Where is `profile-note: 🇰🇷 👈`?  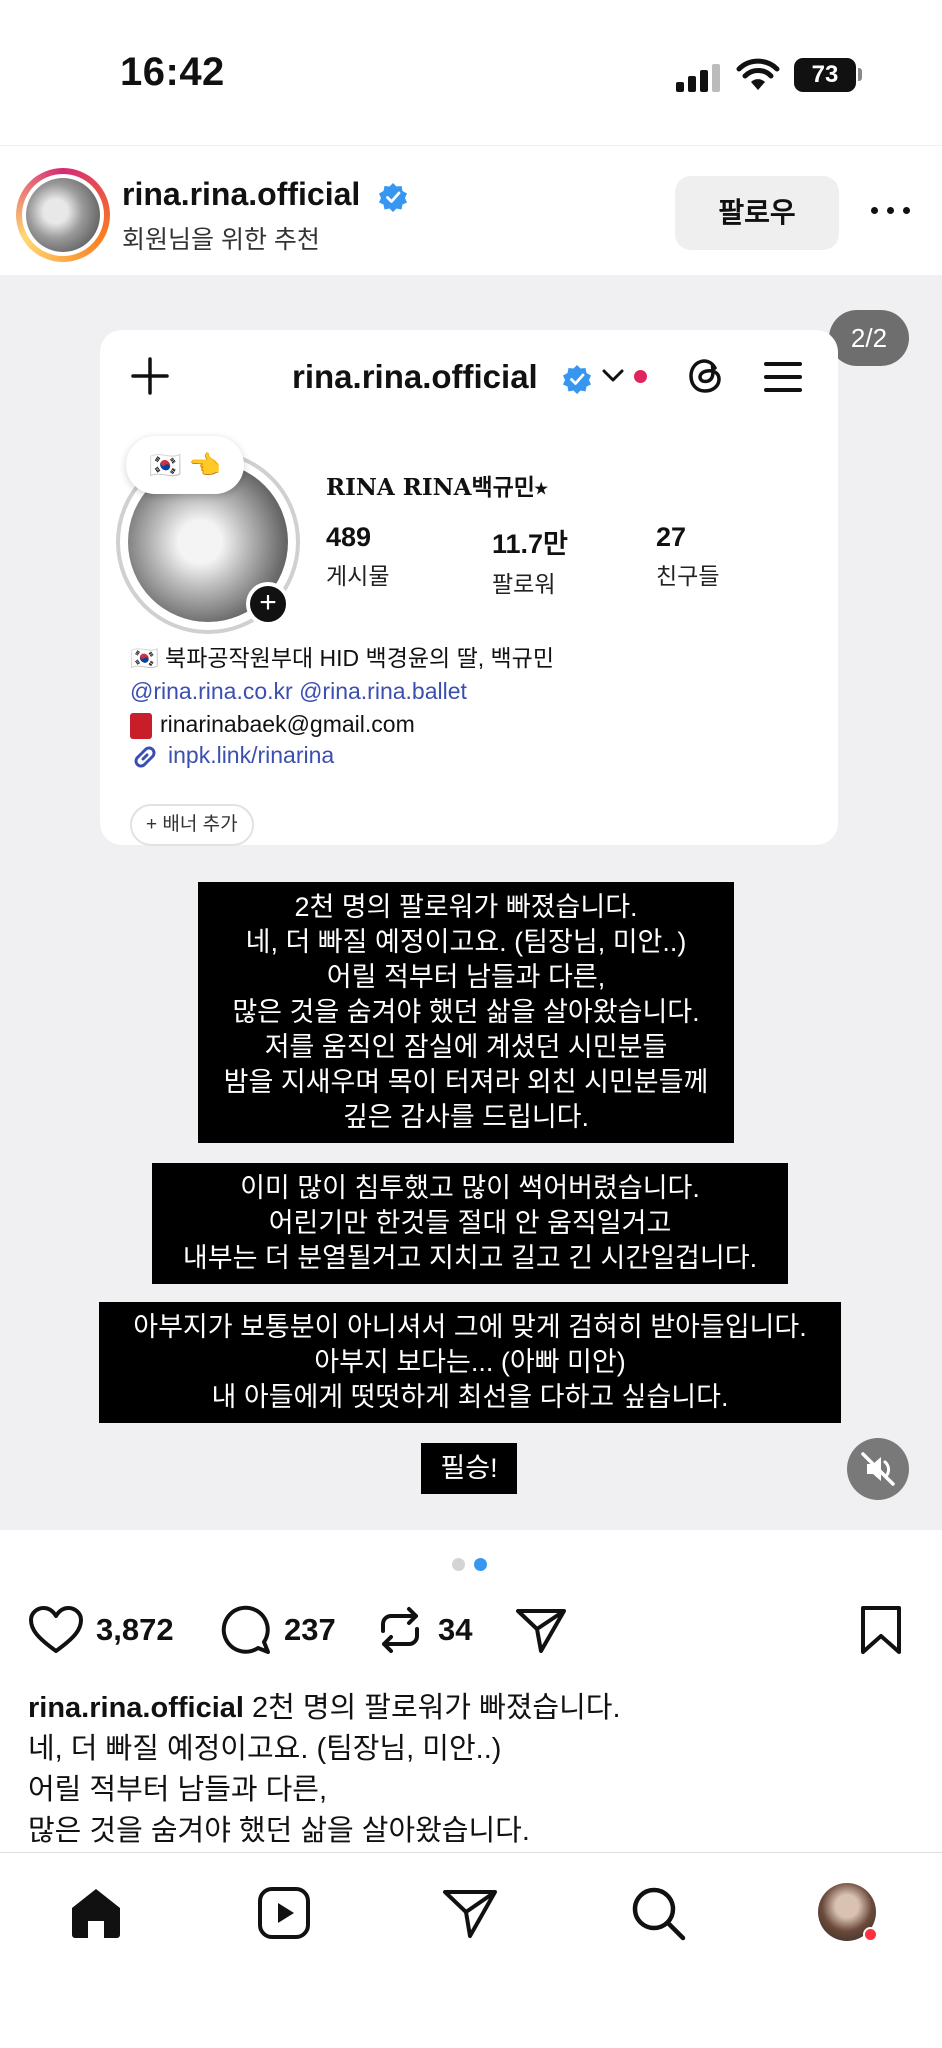 profile-note: 🇰🇷 👈 is located at coordinates (185, 465).